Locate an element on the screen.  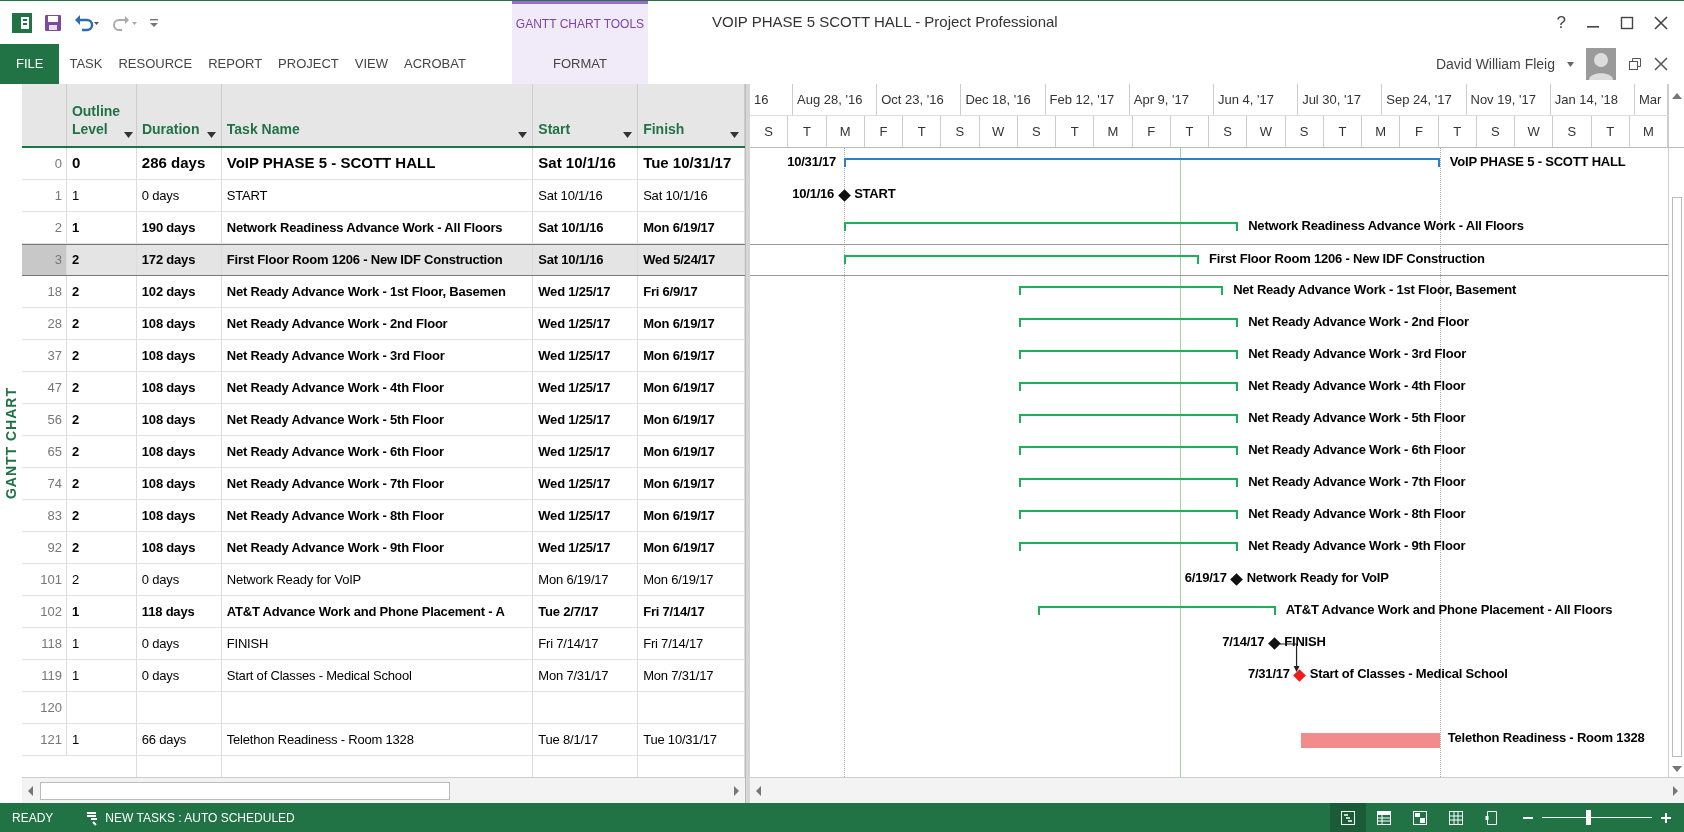
table-cell-text: VoIP PHASE 5 - SCOTT HALL is located at coordinates (331, 163).